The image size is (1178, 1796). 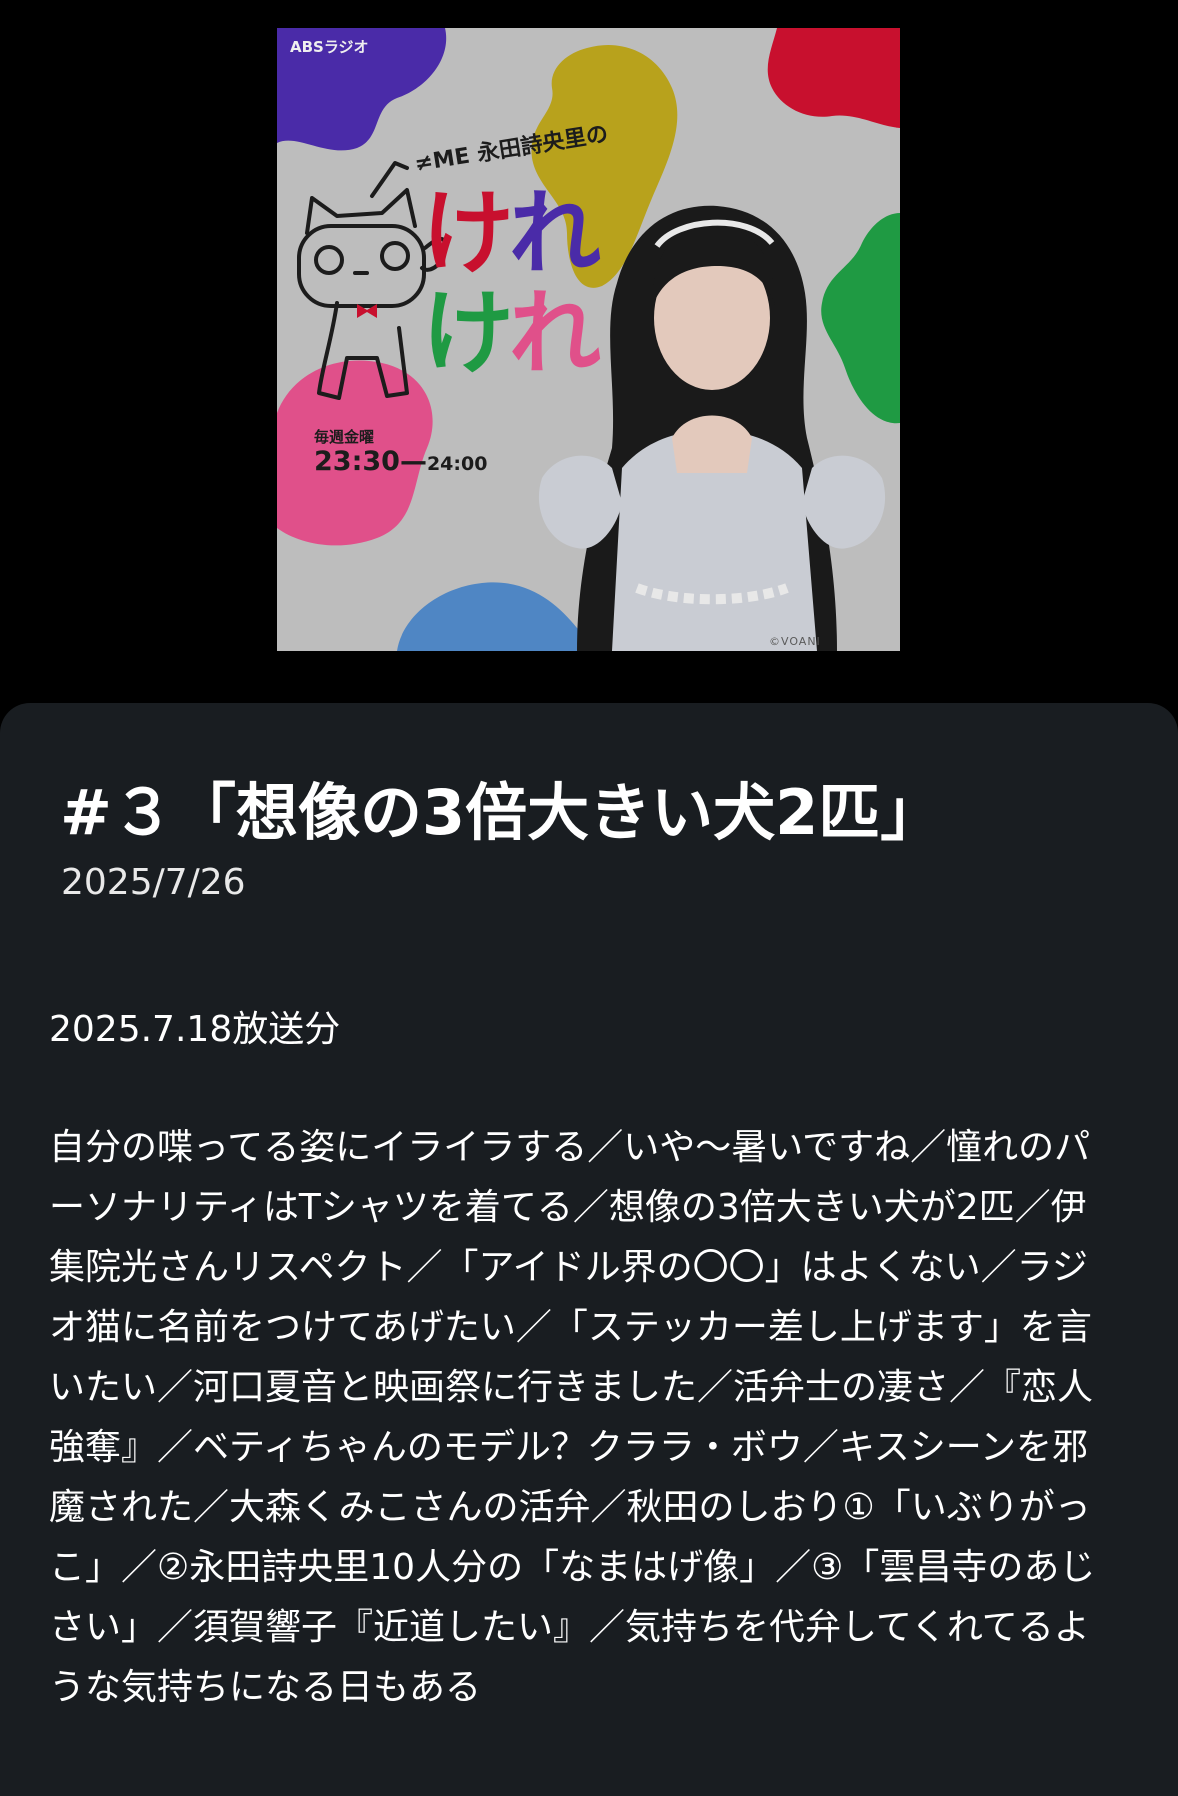 I want to click on schedule-start: 23:30, so click(x=357, y=461).